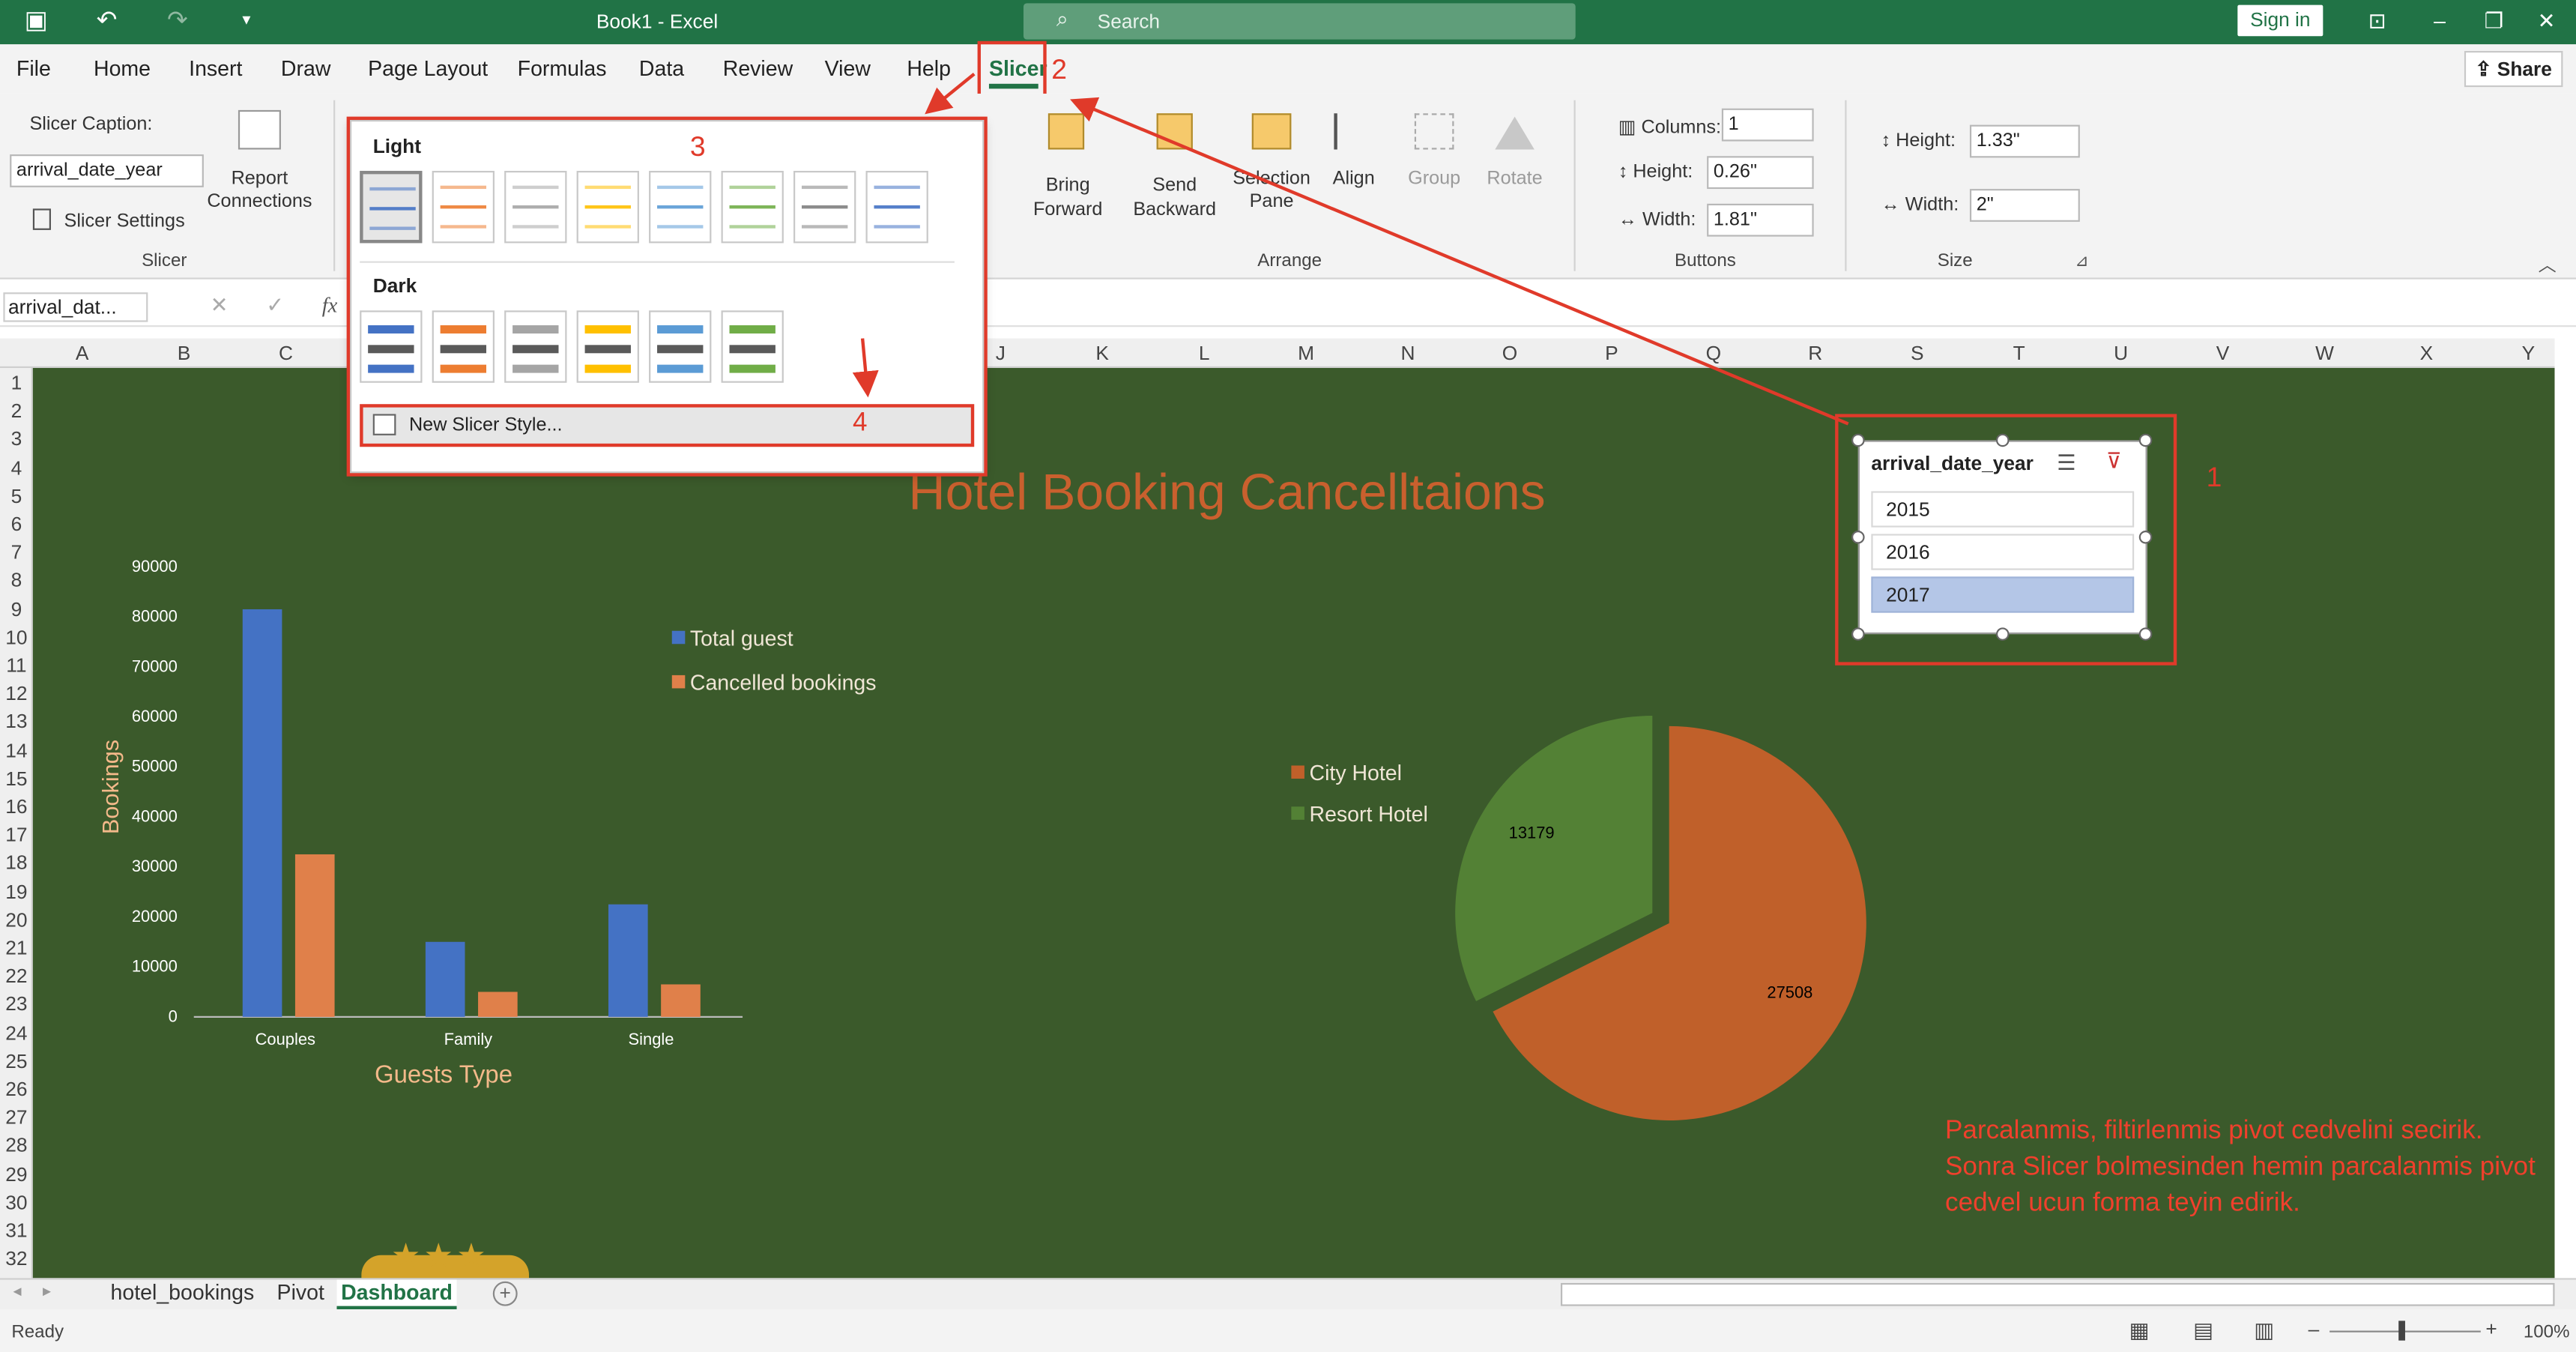 Image resolution: width=2576 pixels, height=1352 pixels. I want to click on slicer-arrival-date-year: arrival_date_year ☰ ⊽ 2015 2016 2017, so click(2002, 537).